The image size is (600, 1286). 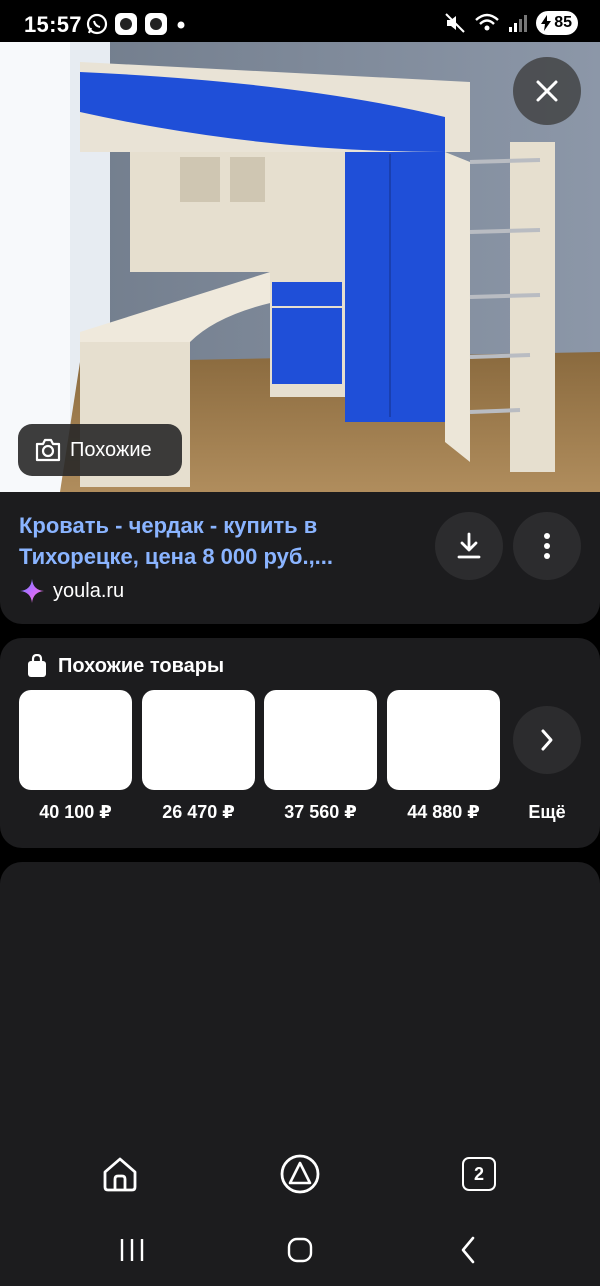 I want to click on camera-icon, so click(x=48, y=450).